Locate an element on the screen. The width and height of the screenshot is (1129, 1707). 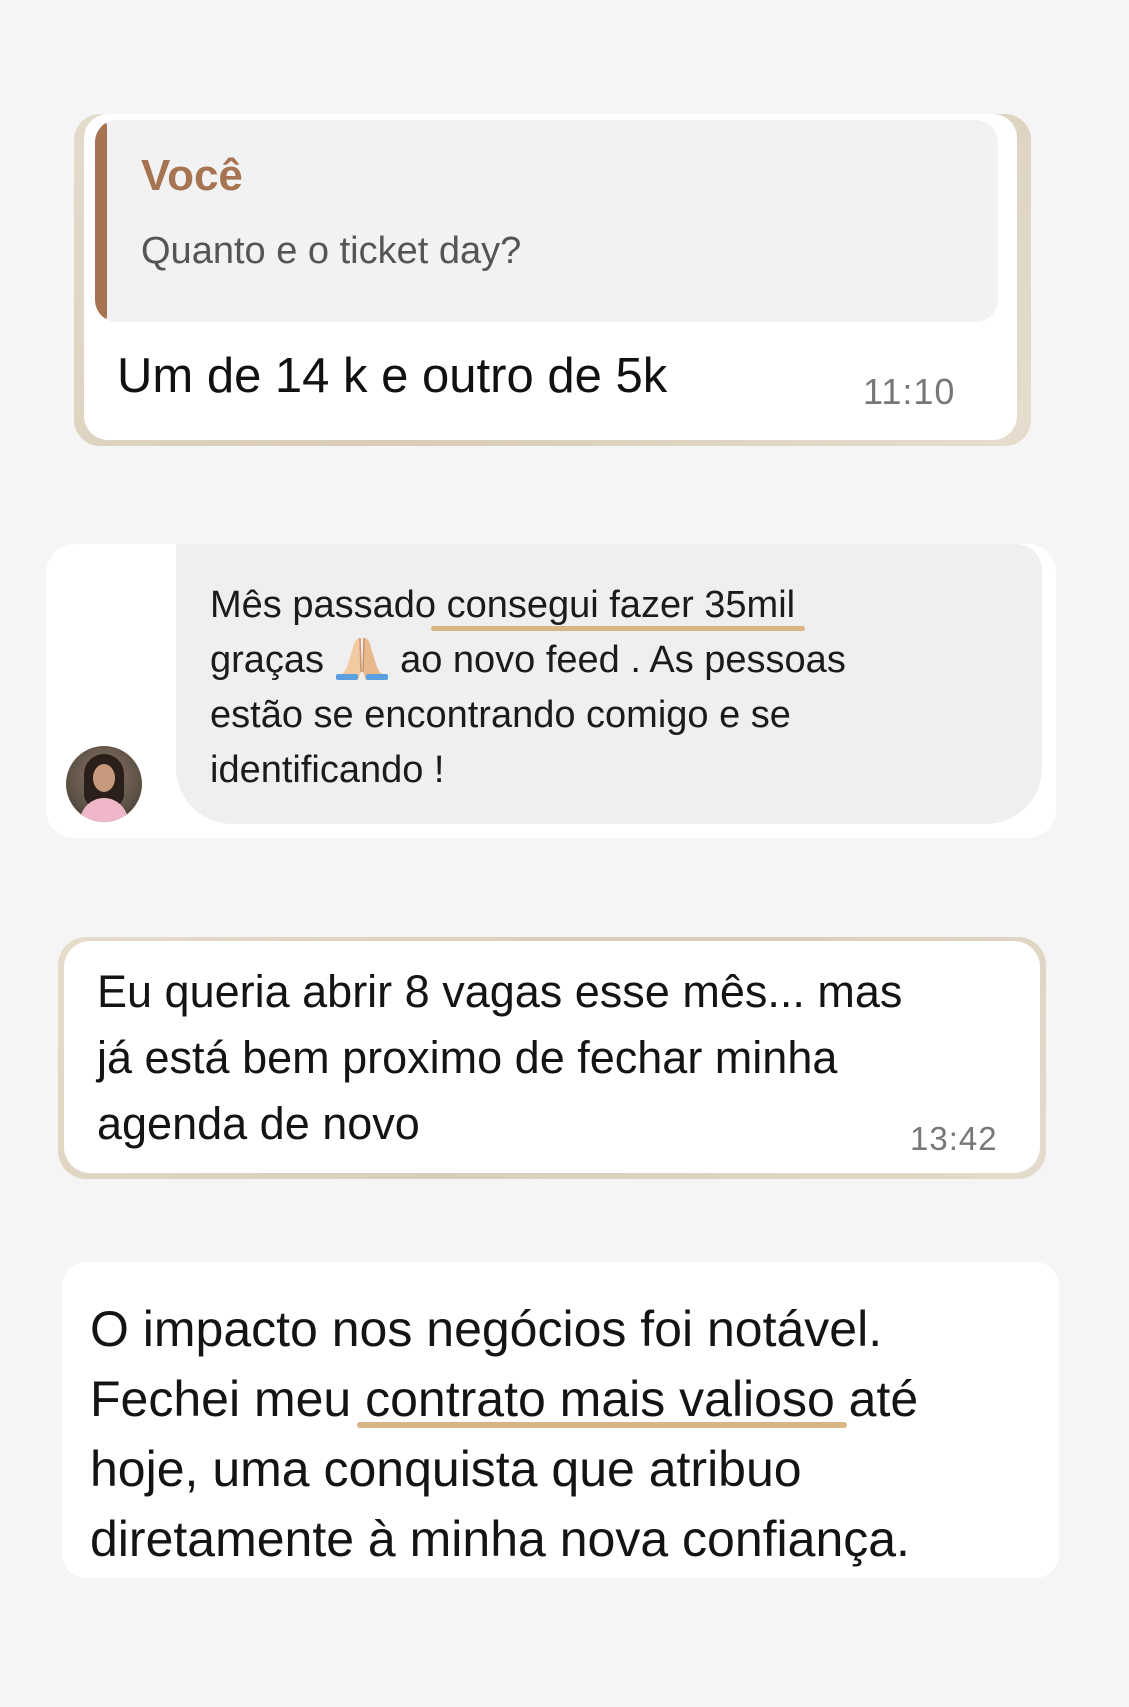
avatar is located at coordinates (104, 784).